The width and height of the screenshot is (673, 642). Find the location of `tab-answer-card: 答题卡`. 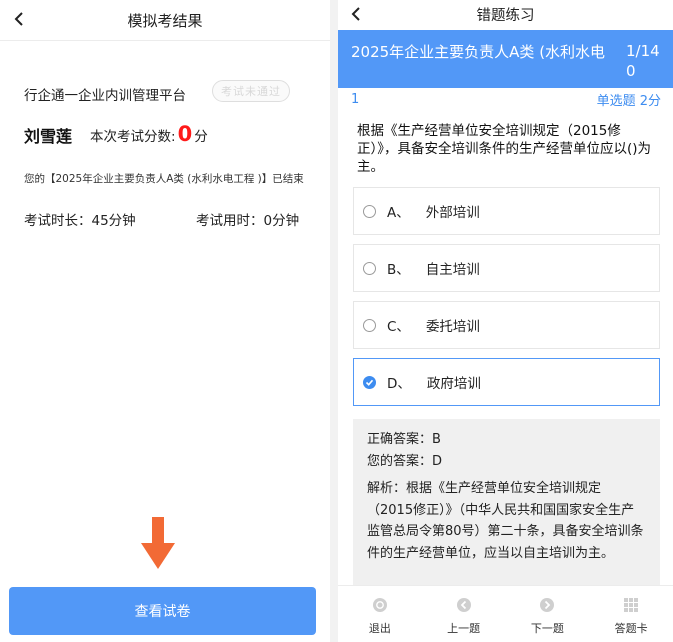

tab-answer-card: 答题卡 is located at coordinates (631, 614).